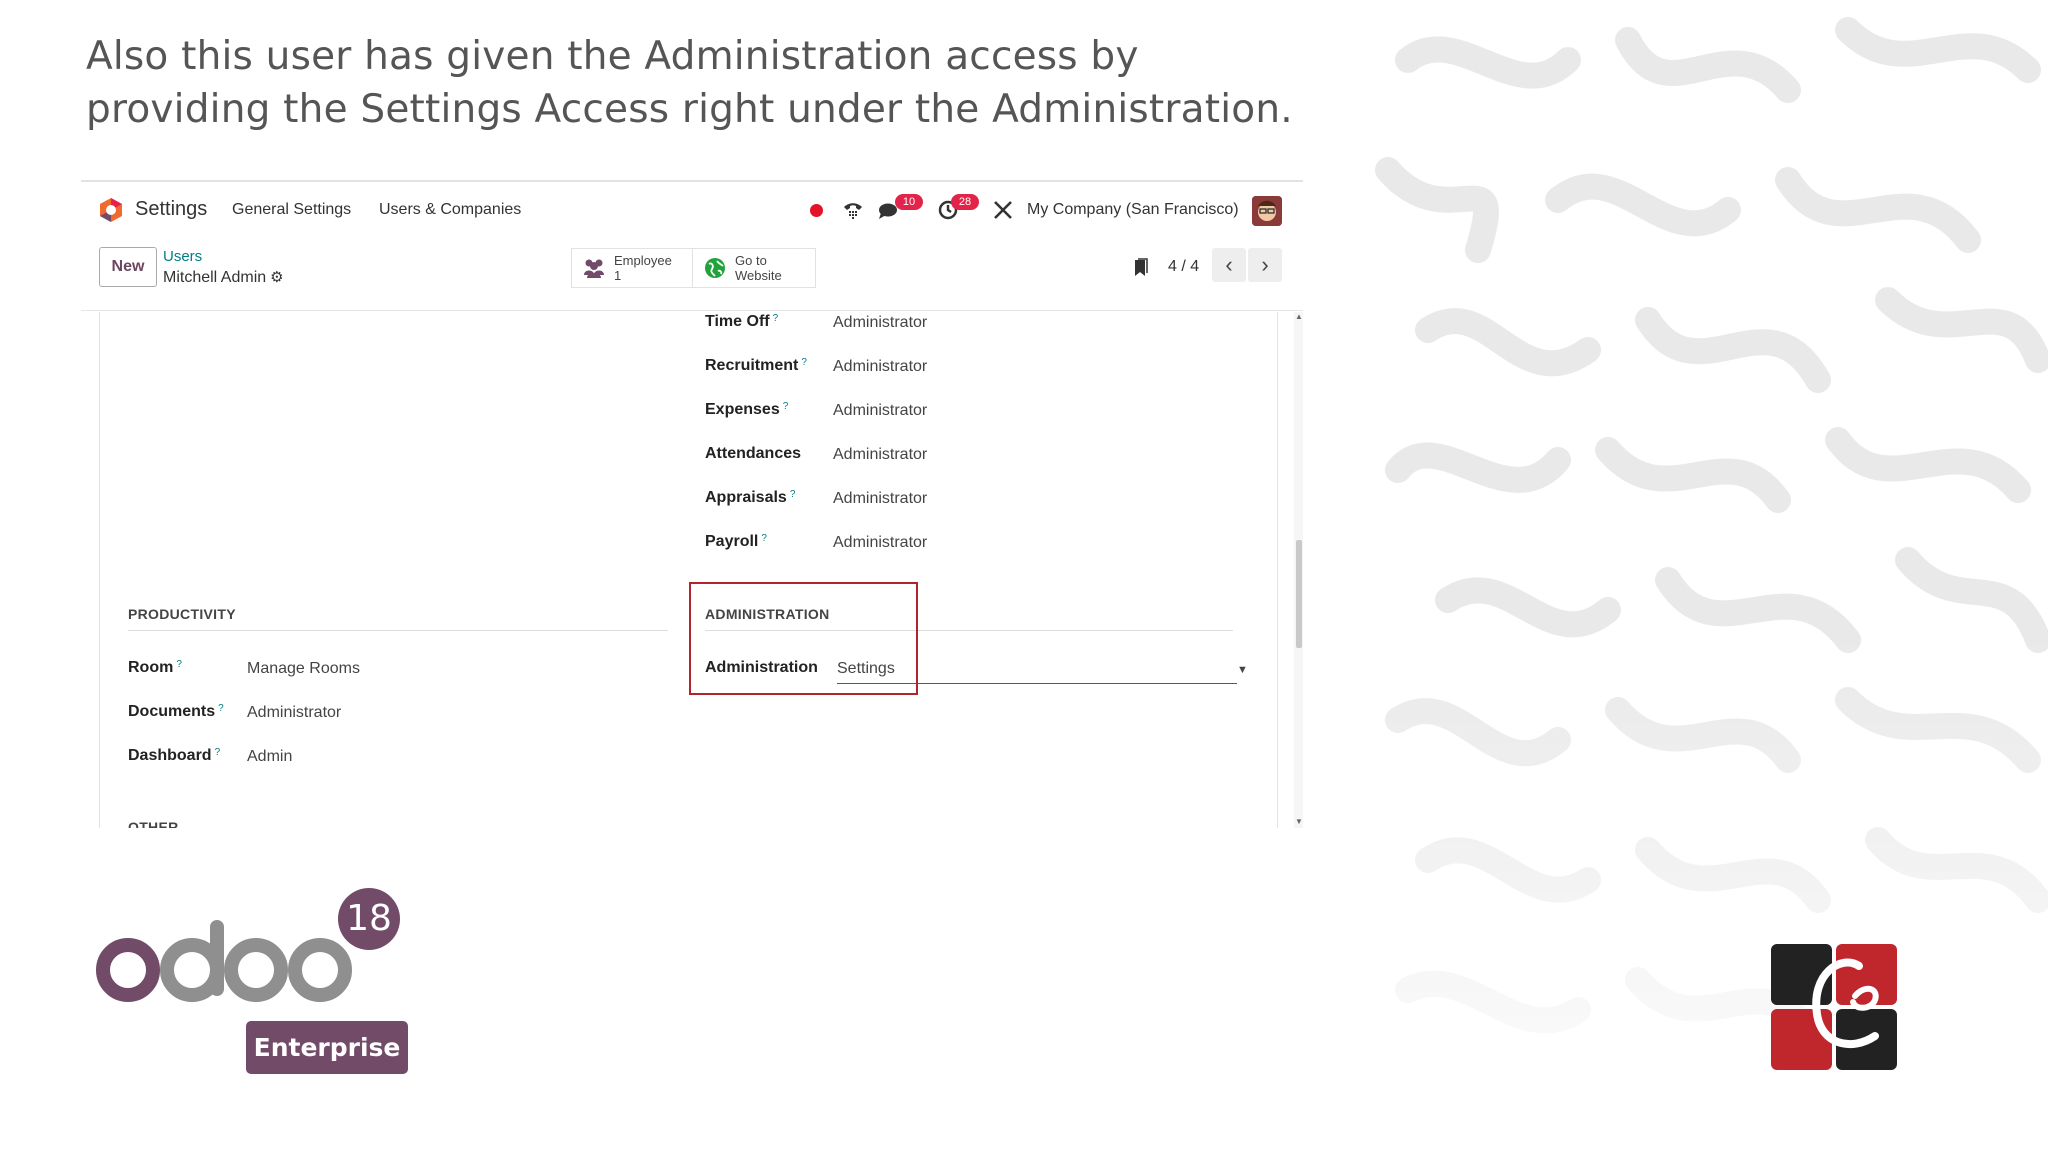 This screenshot has height=1152, width=2048. Describe the element at coordinates (909, 202) in the screenshot. I see `chat-badge: 10` at that location.